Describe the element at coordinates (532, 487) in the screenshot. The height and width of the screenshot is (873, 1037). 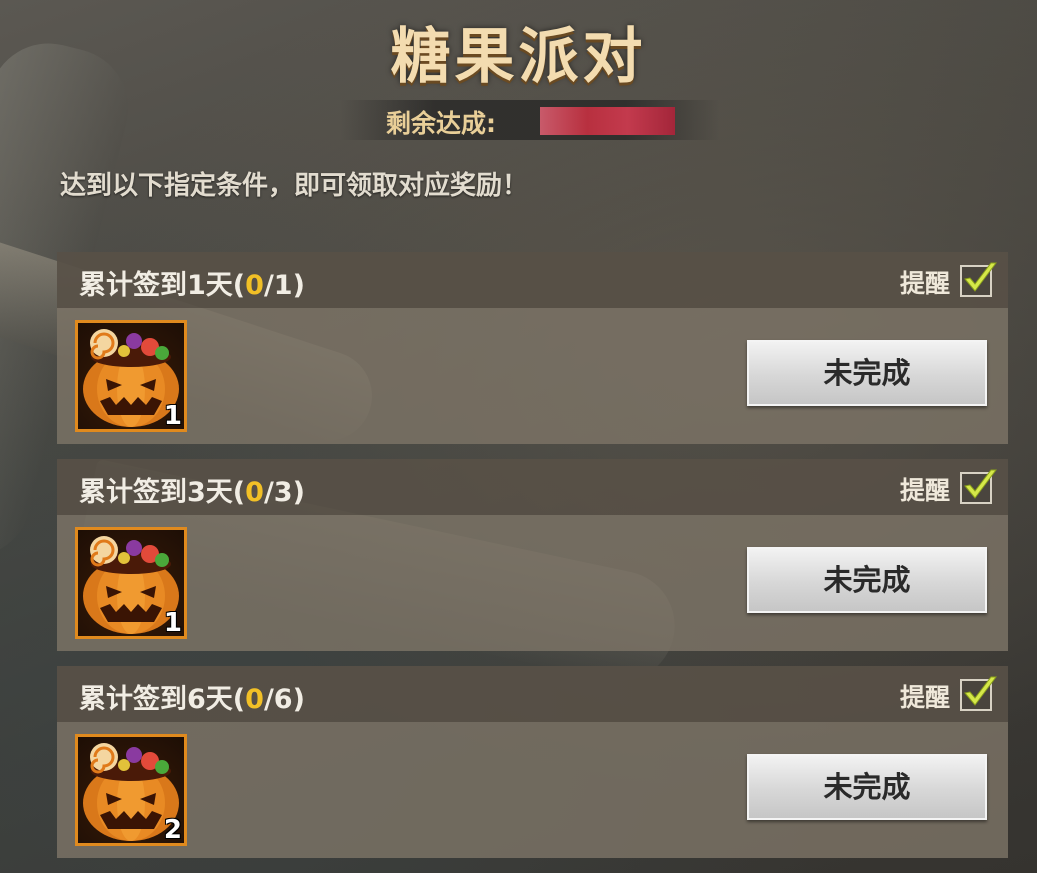
I see `task-header: 累计签到3天(0/3) 提醒` at that location.